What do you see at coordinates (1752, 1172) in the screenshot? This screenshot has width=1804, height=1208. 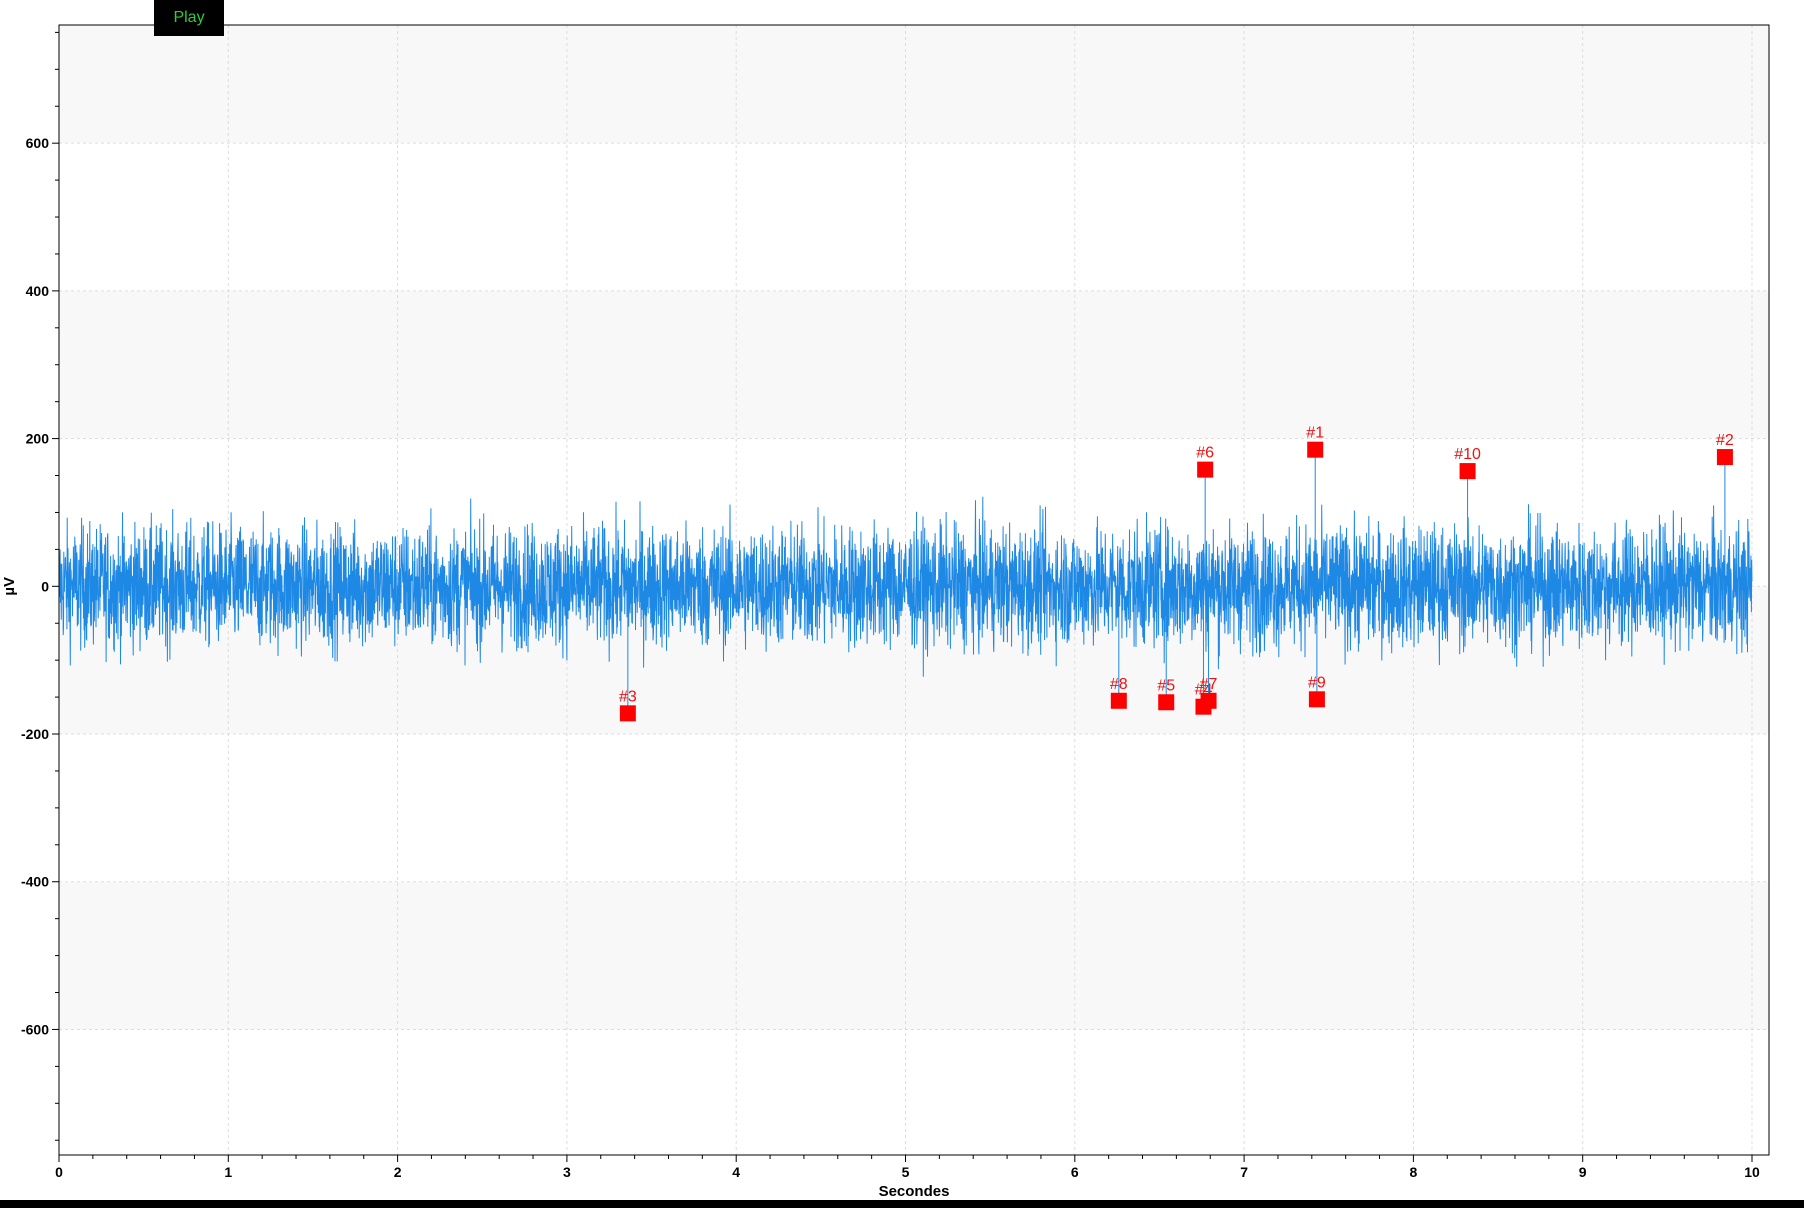 I see `x-tick-label: 10` at bounding box center [1752, 1172].